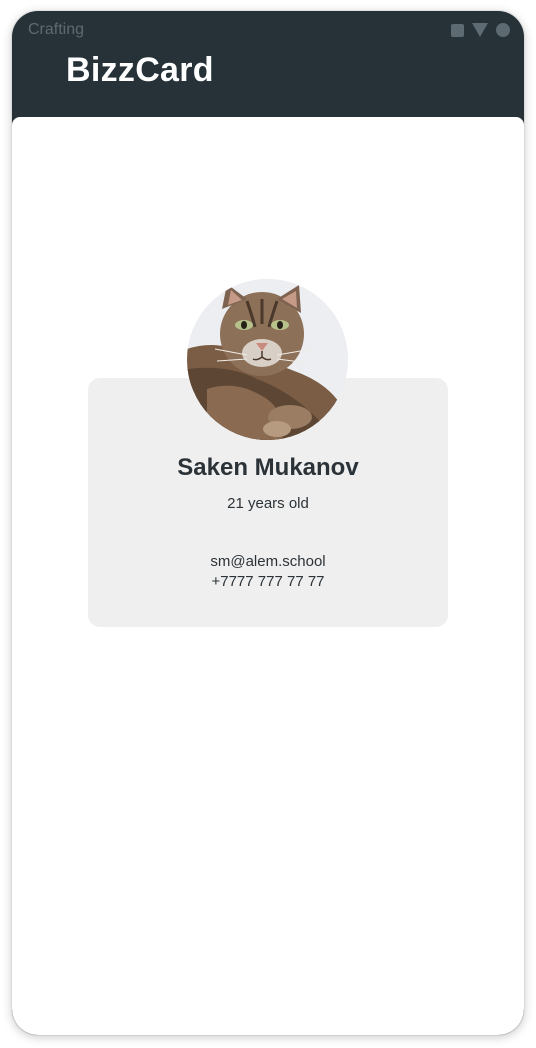 The width and height of the screenshot is (536, 1048). What do you see at coordinates (268, 561) in the screenshot?
I see `profile-email: sm@alem.school` at bounding box center [268, 561].